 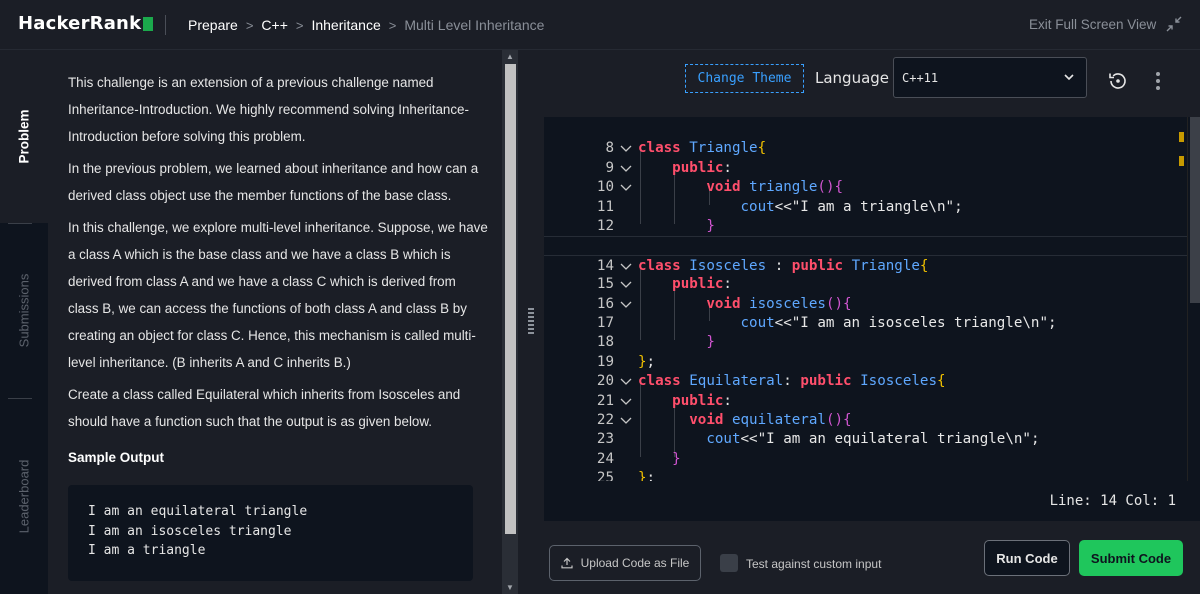 I want to click on code-line: 12 }, so click(x=655, y=226).